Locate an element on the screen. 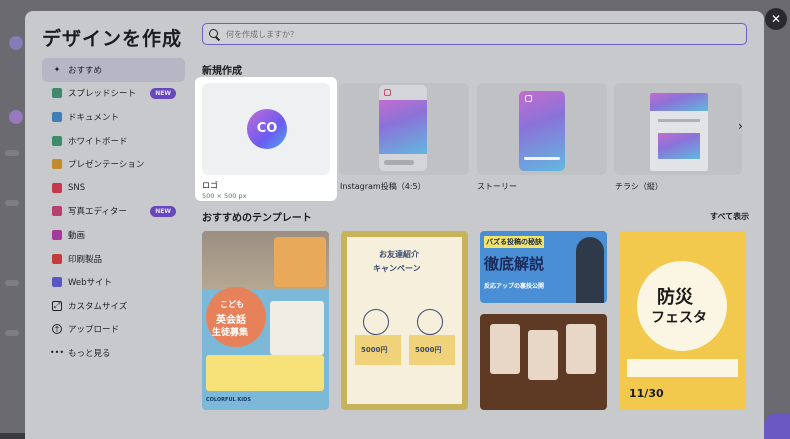 This screenshot has height=439, width=790. heart-icon is located at coordinates (57, 187).